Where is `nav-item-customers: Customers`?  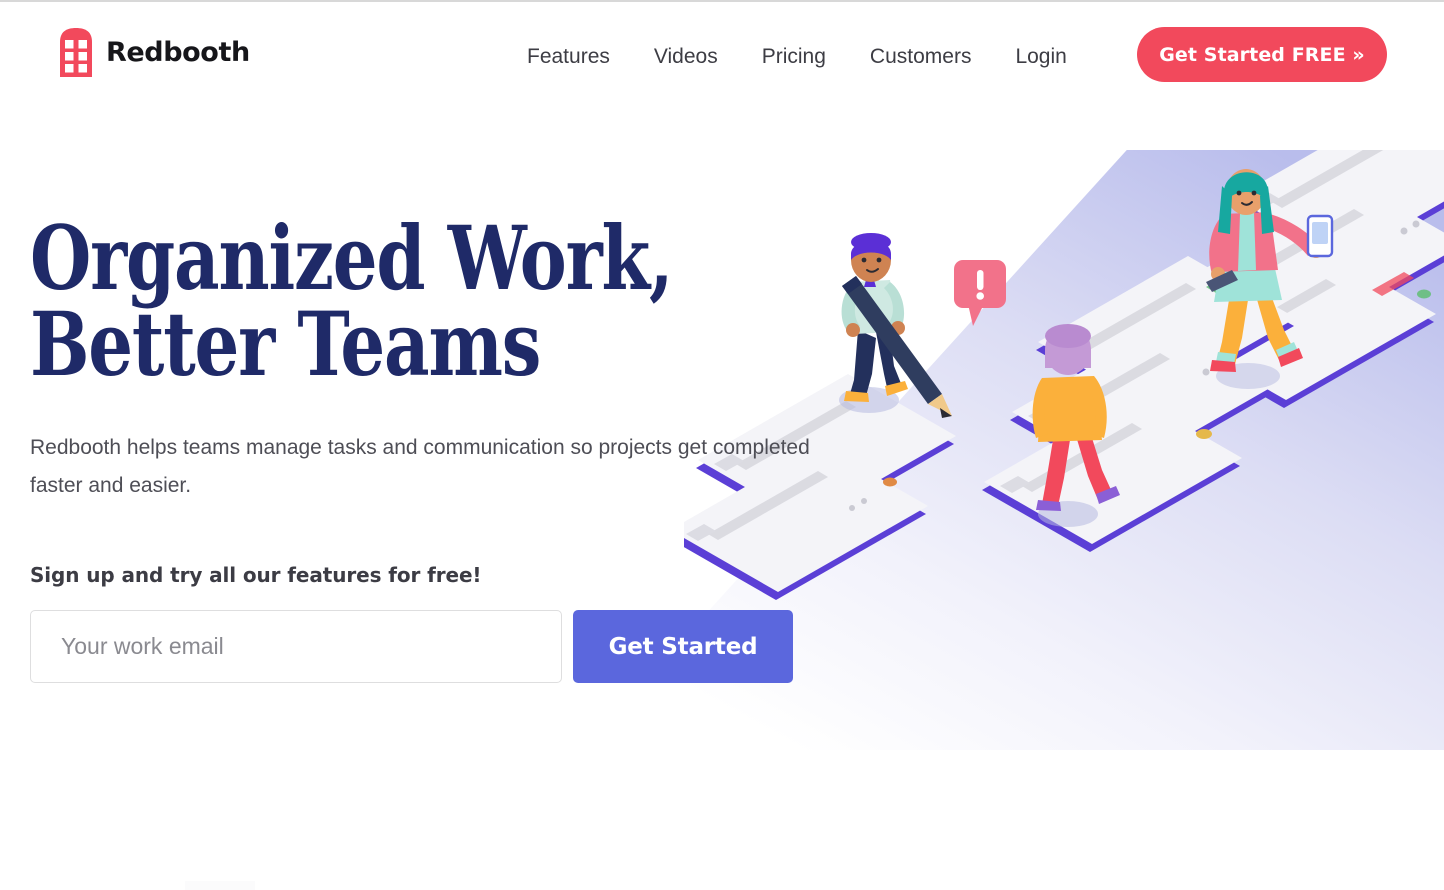
nav-item-customers: Customers is located at coordinates (921, 56).